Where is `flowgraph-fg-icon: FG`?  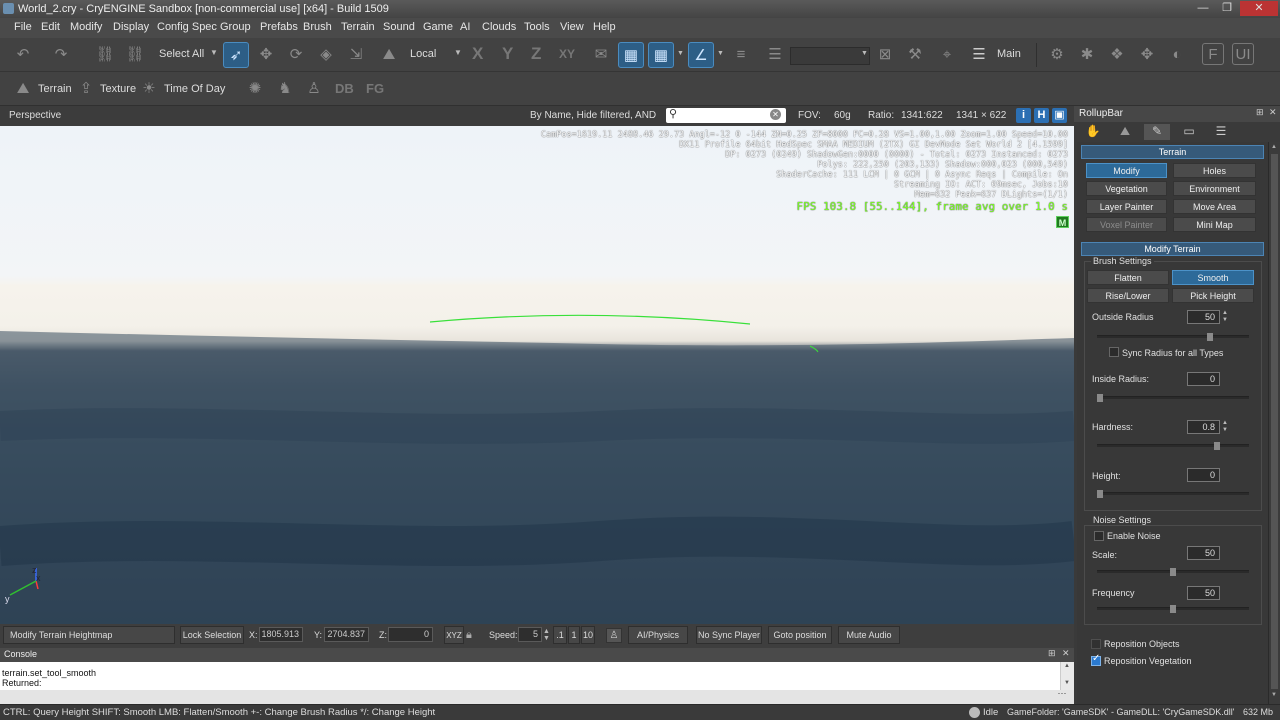 flowgraph-fg-icon: FG is located at coordinates (375, 88).